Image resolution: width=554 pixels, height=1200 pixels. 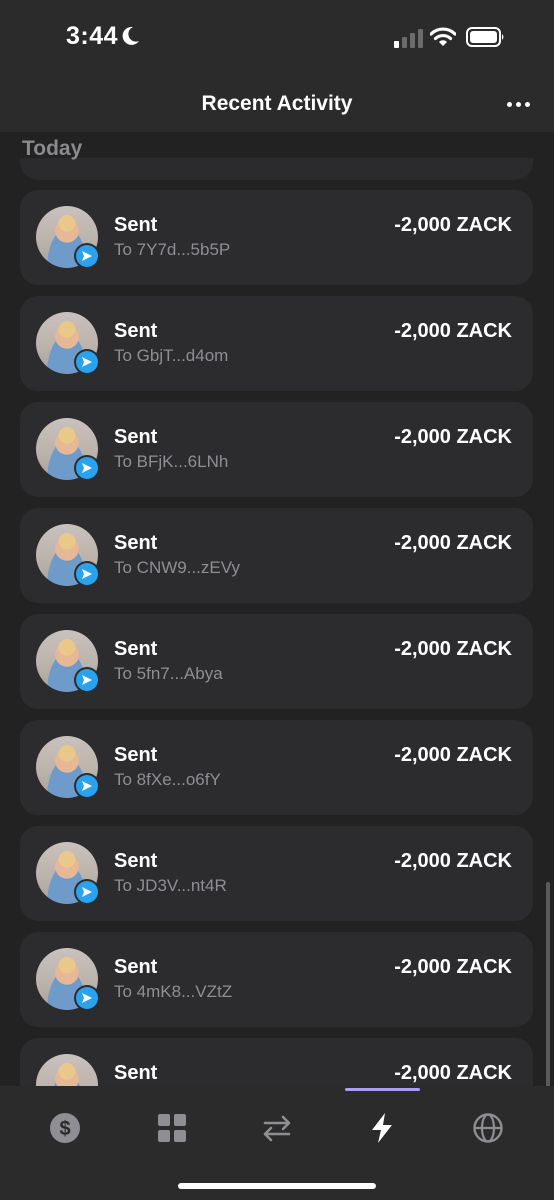 I want to click on transaction-row: Sent -2,000 ZACK, so click(x=276, y=1062).